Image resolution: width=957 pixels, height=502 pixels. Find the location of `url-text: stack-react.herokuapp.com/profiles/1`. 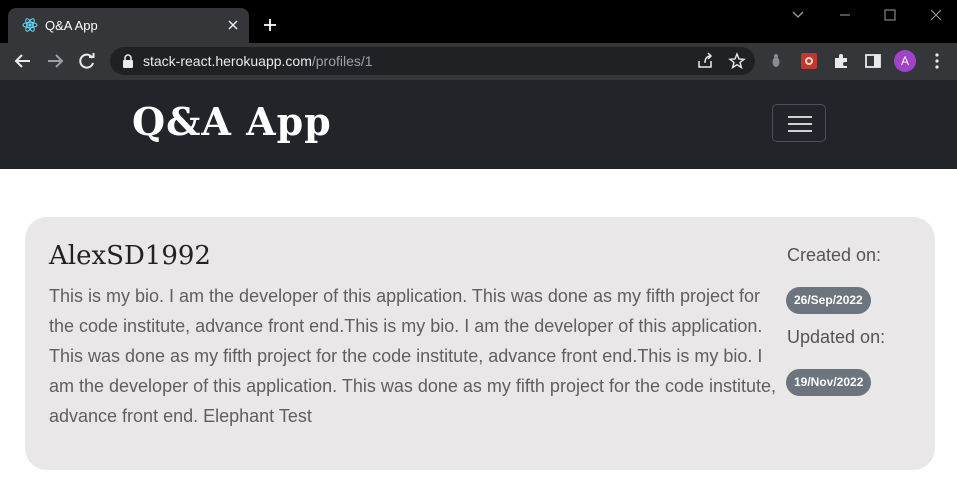

url-text: stack-react.herokuapp.com/profiles/1 is located at coordinates (258, 61).